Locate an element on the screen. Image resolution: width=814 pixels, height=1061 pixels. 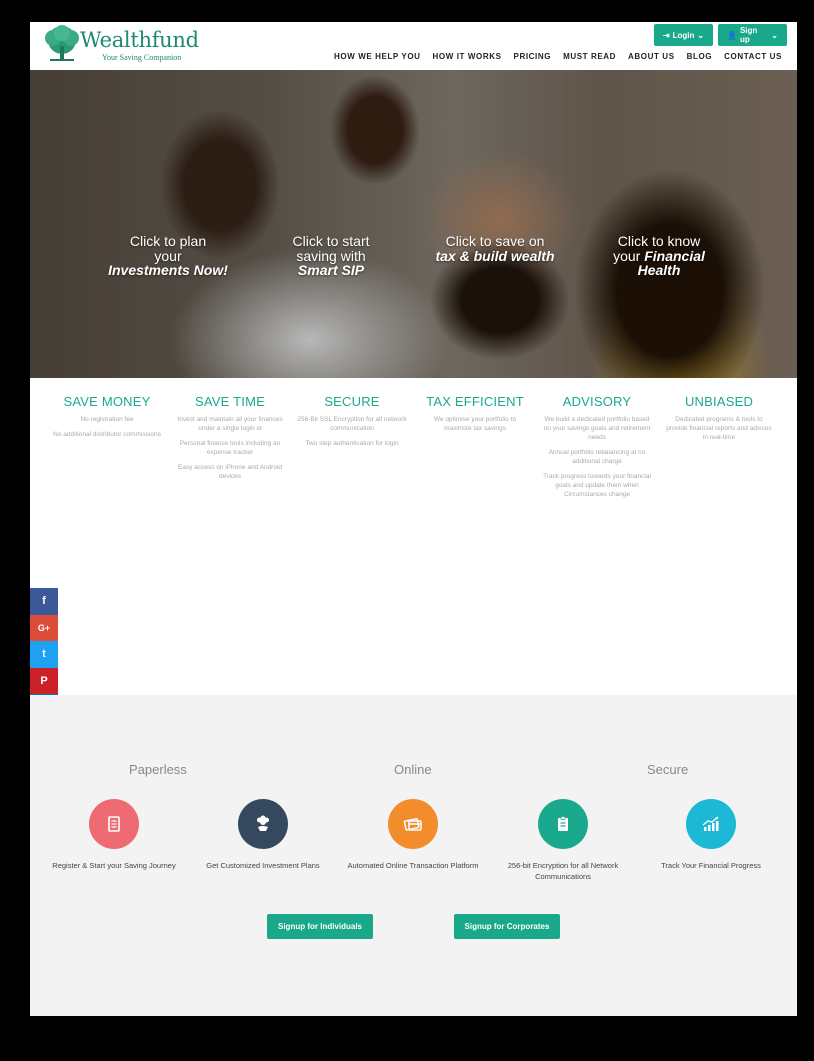
auth-buttons: ⇥ Login ⌄ 👤 Sign up ⌄ is located at coordinates (720, 35).